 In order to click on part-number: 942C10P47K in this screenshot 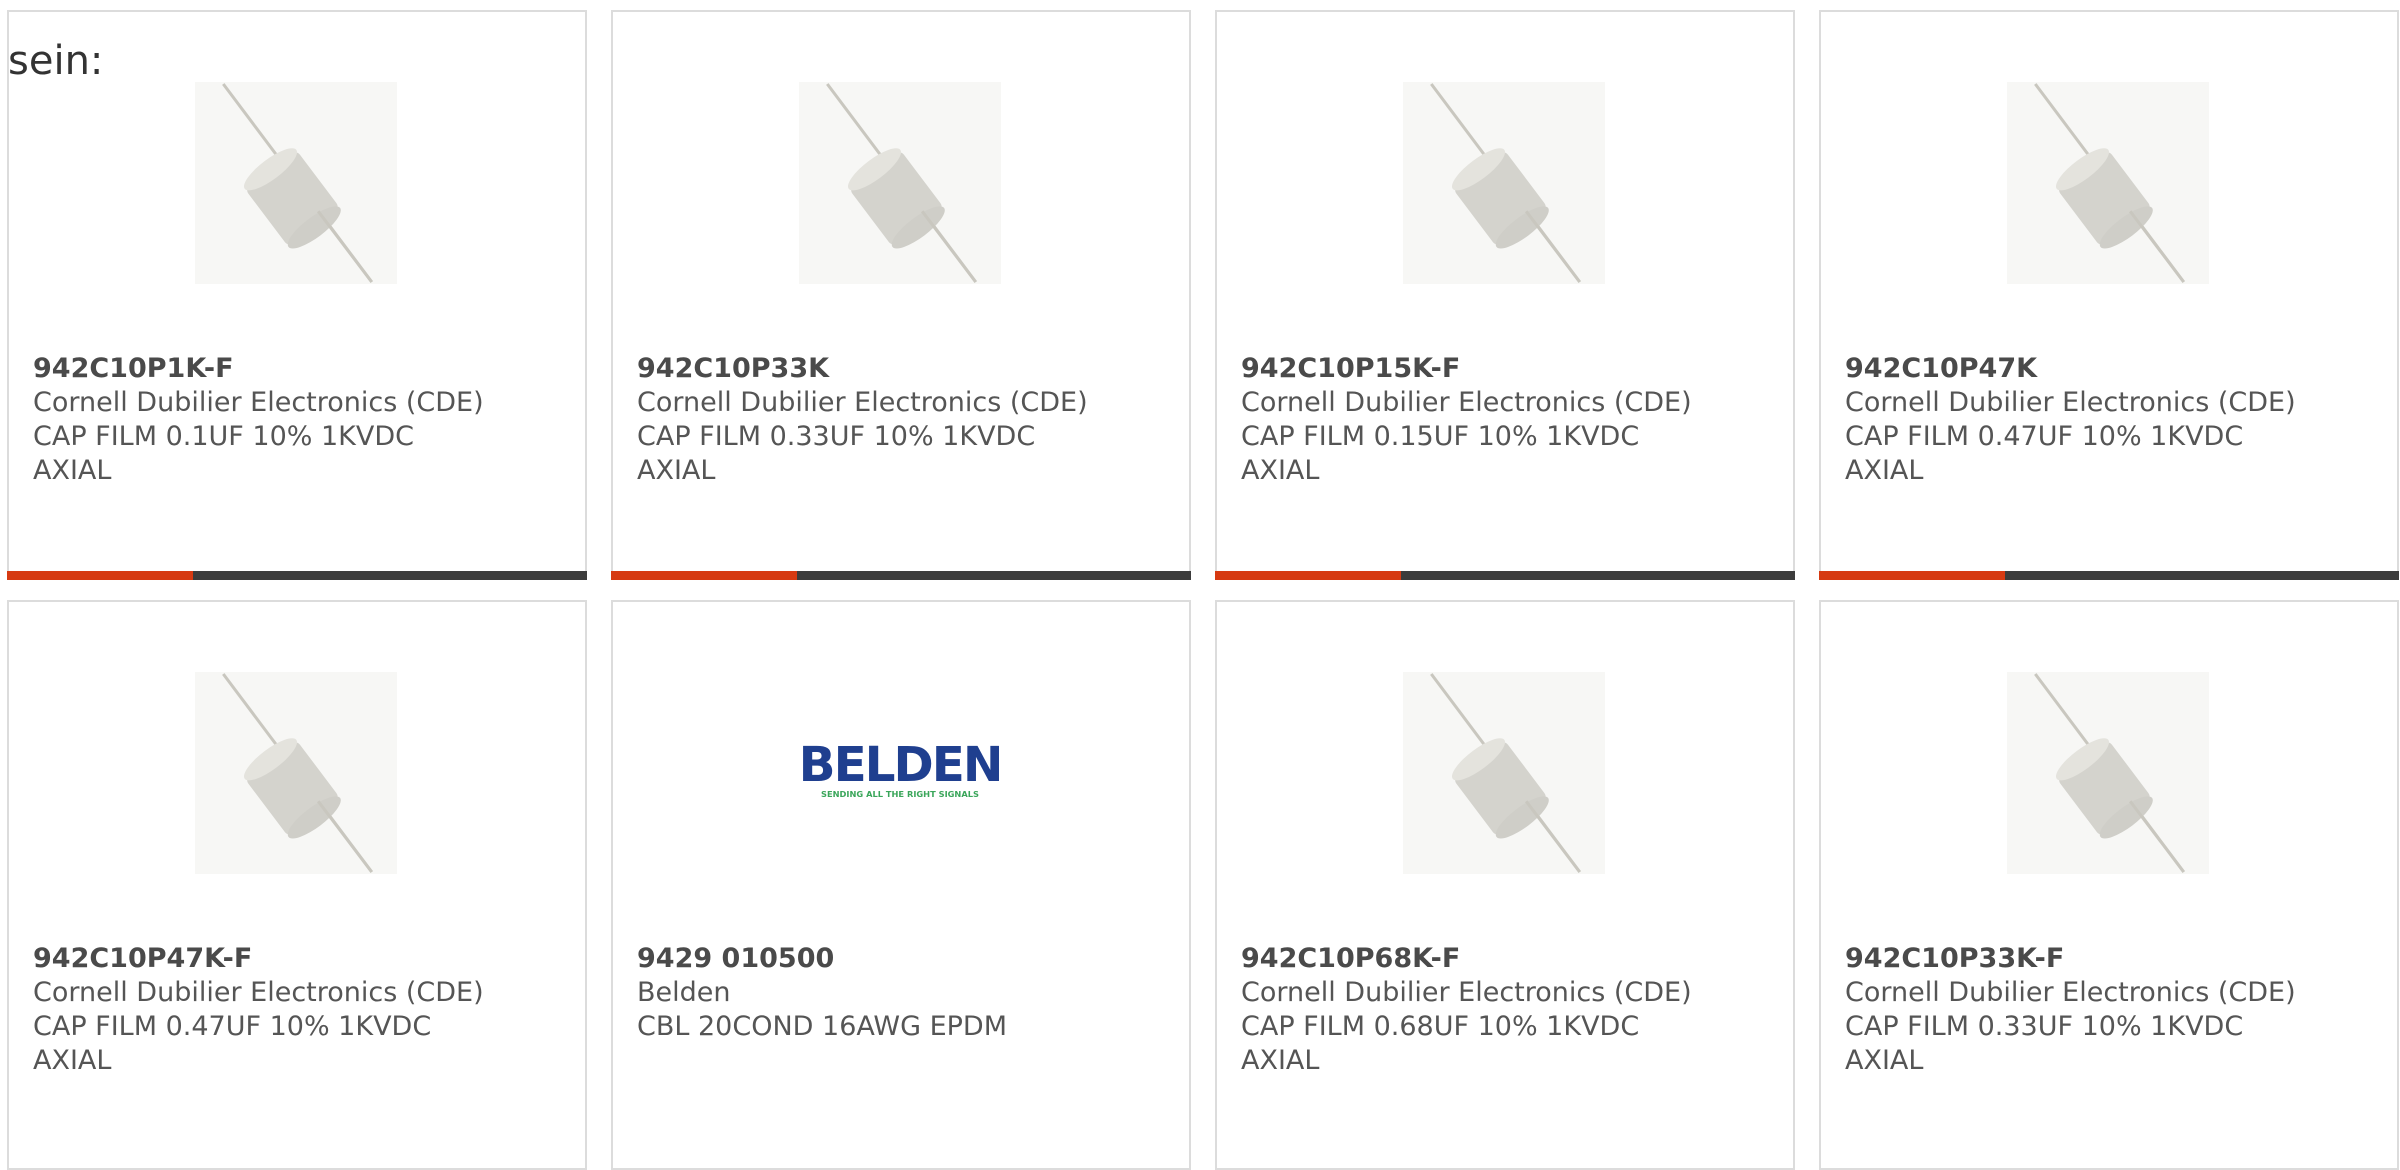, I will do `click(2111, 369)`.